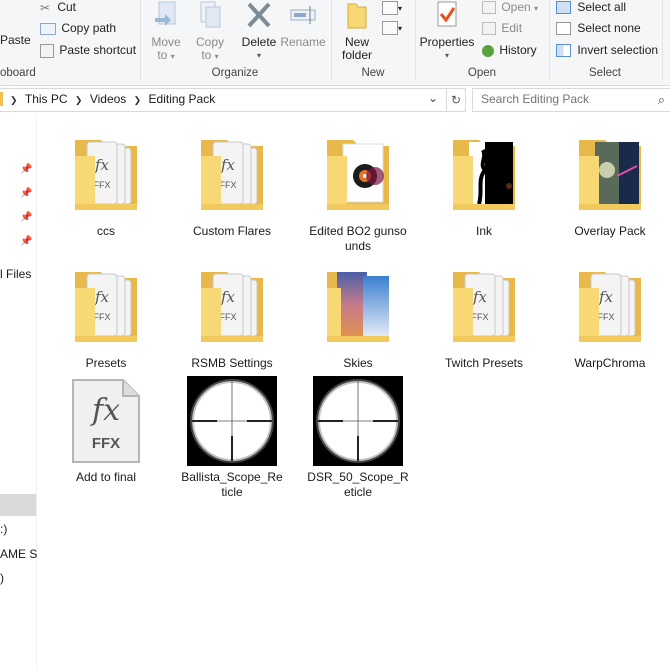 Image resolution: width=670 pixels, height=670 pixels. I want to click on search-input, so click(566, 99).